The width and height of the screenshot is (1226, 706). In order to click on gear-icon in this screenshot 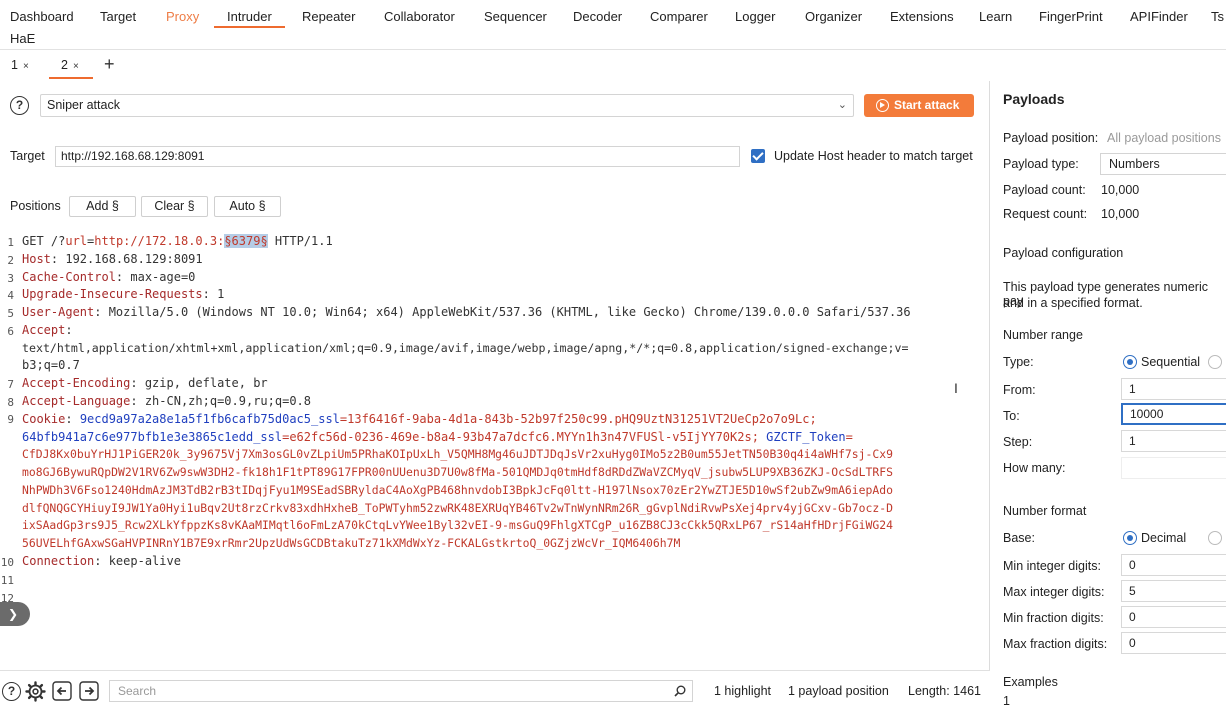, I will do `click(35, 691)`.